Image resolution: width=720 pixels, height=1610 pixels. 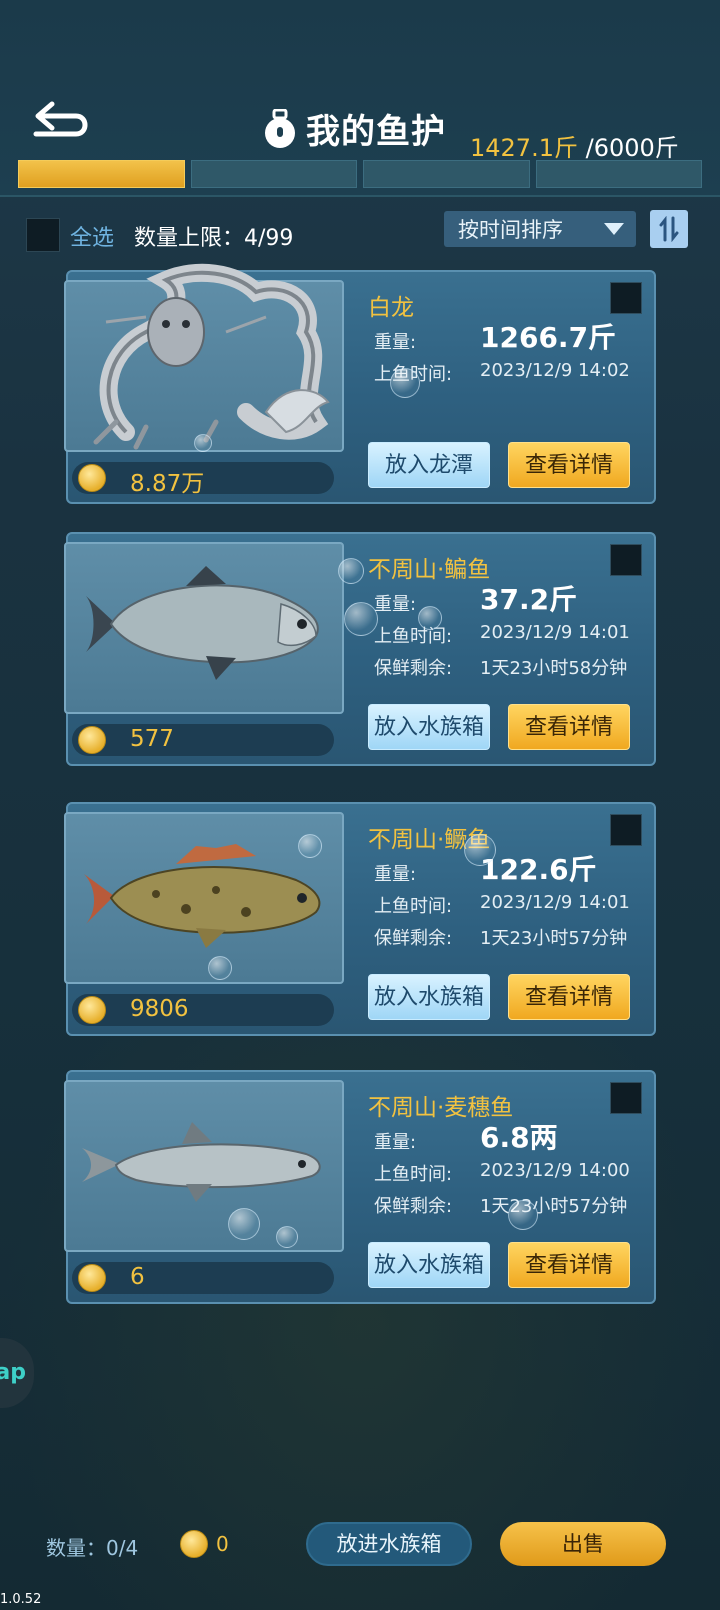 I want to click on capacity-current: 1427.1斤, so click(x=524, y=148).